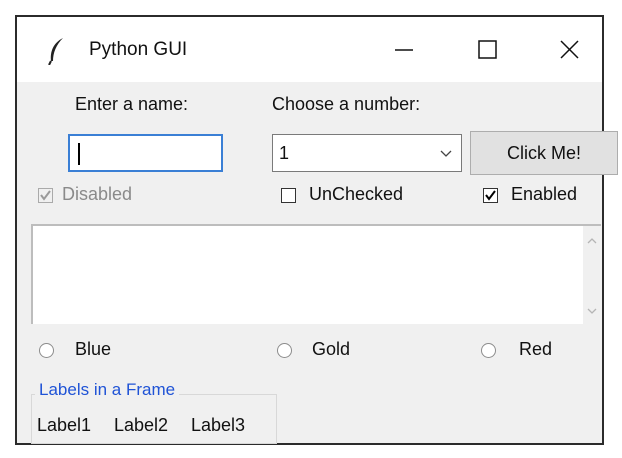 This screenshot has width=622, height=458. Describe the element at coordinates (544, 153) in the screenshot. I see `click-me-button: Click Me!` at that location.